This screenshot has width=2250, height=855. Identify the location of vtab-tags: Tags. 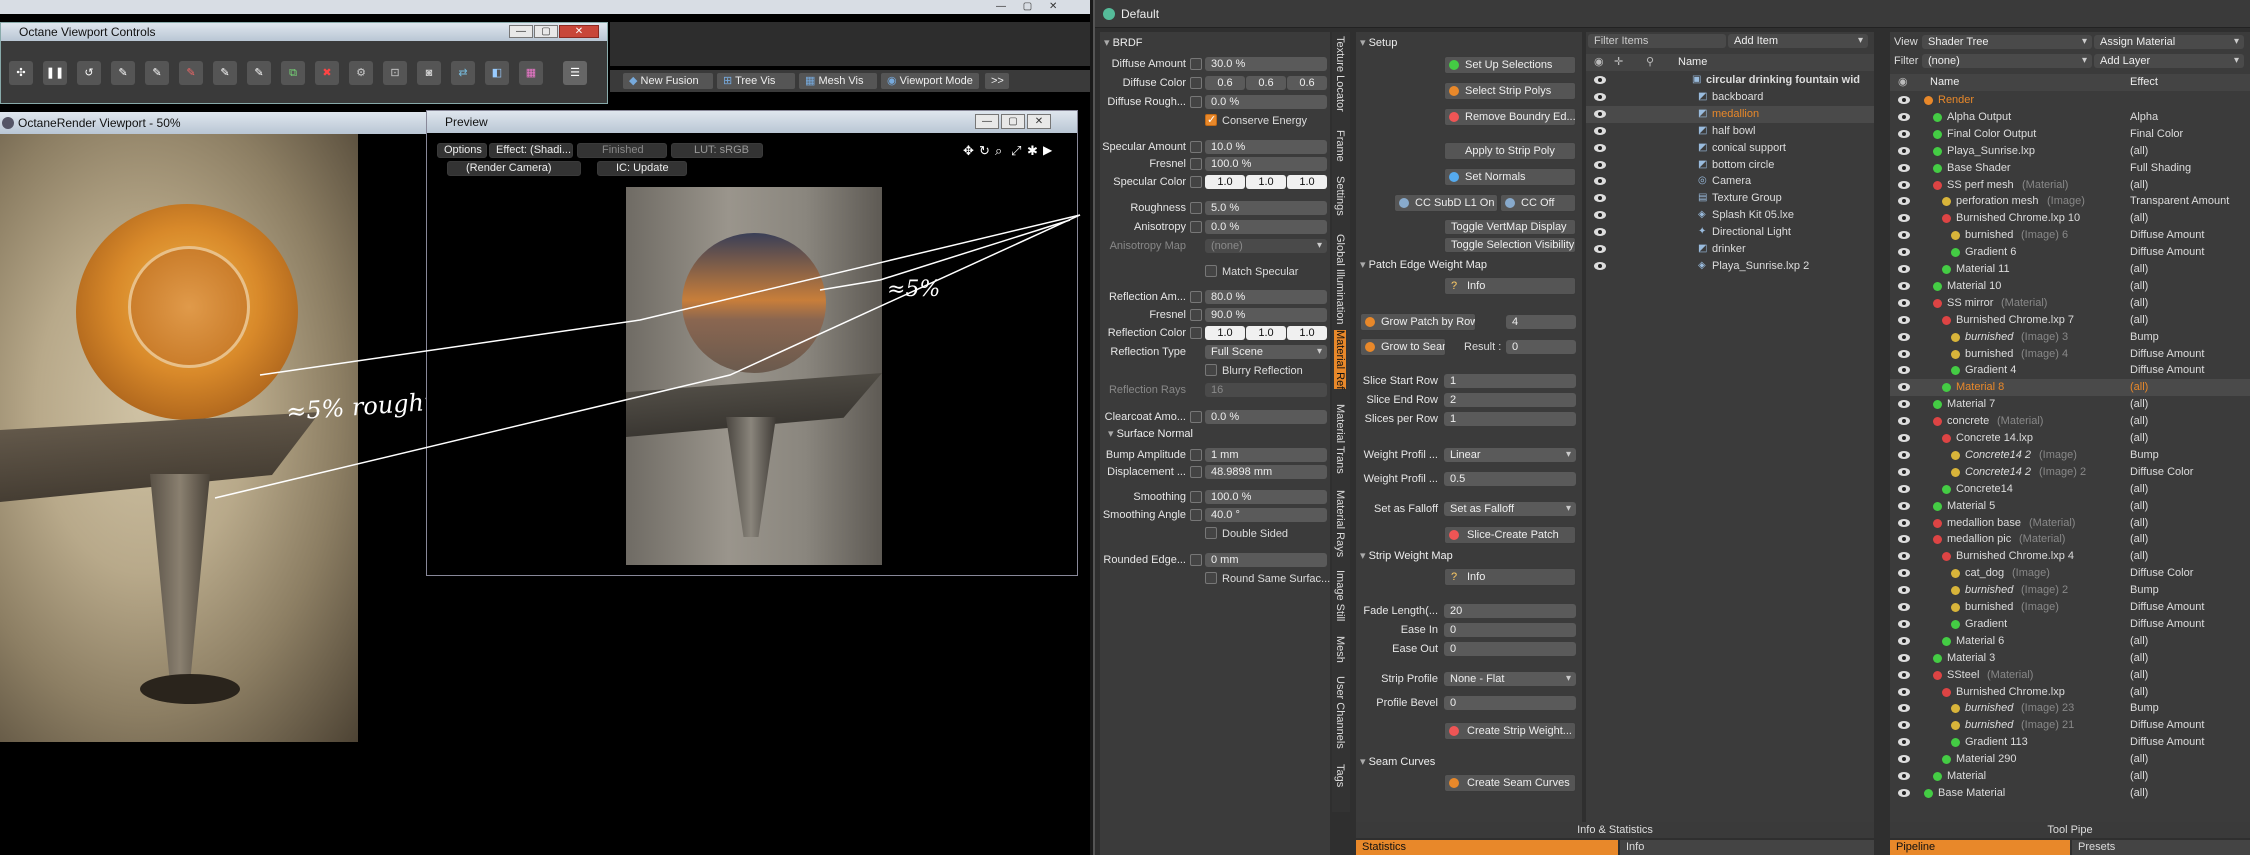
(1340, 775).